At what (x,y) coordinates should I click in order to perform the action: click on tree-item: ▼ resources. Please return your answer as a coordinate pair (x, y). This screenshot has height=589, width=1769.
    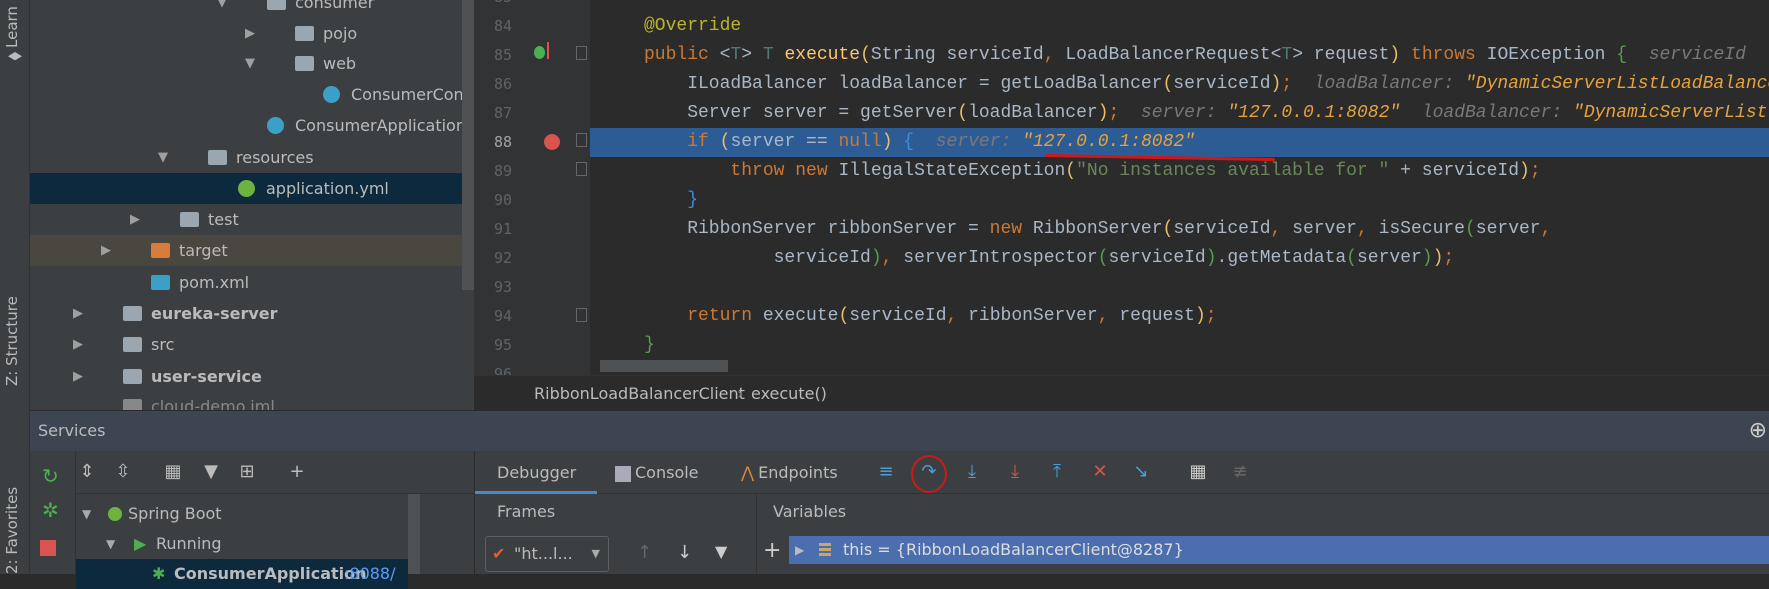
    Looking at the image, I should click on (252, 157).